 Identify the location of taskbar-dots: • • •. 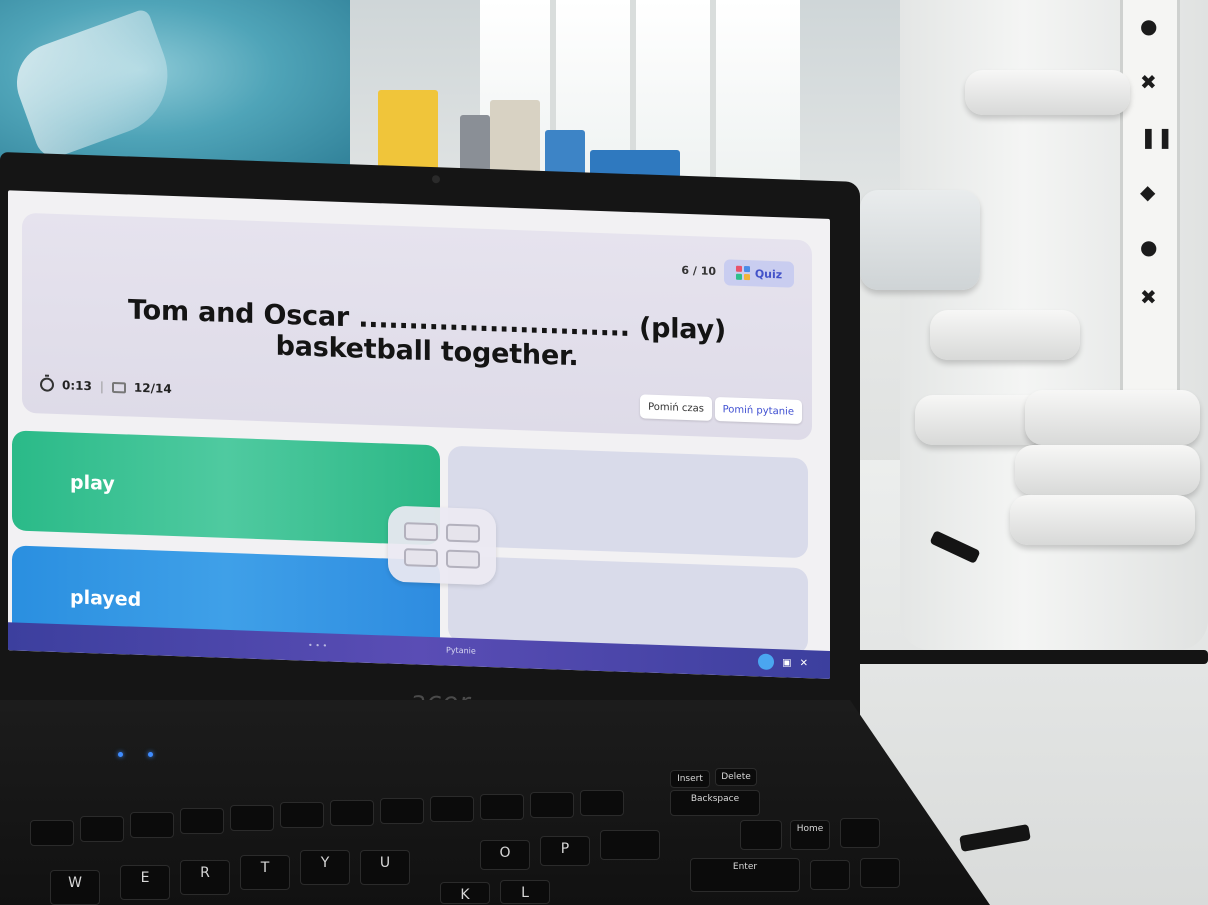
(318, 645).